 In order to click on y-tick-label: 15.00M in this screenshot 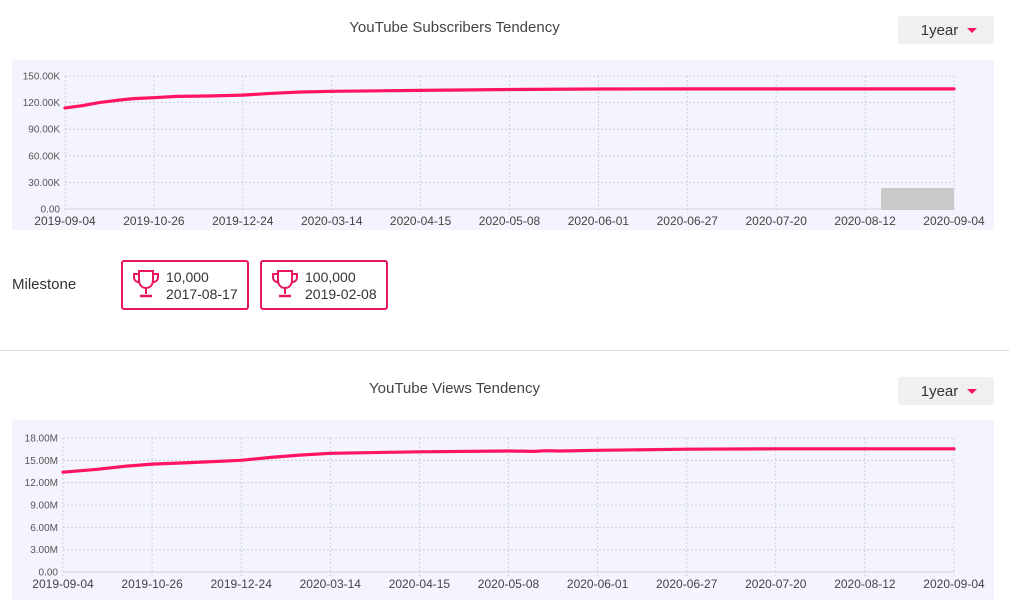, I will do `click(41, 461)`.